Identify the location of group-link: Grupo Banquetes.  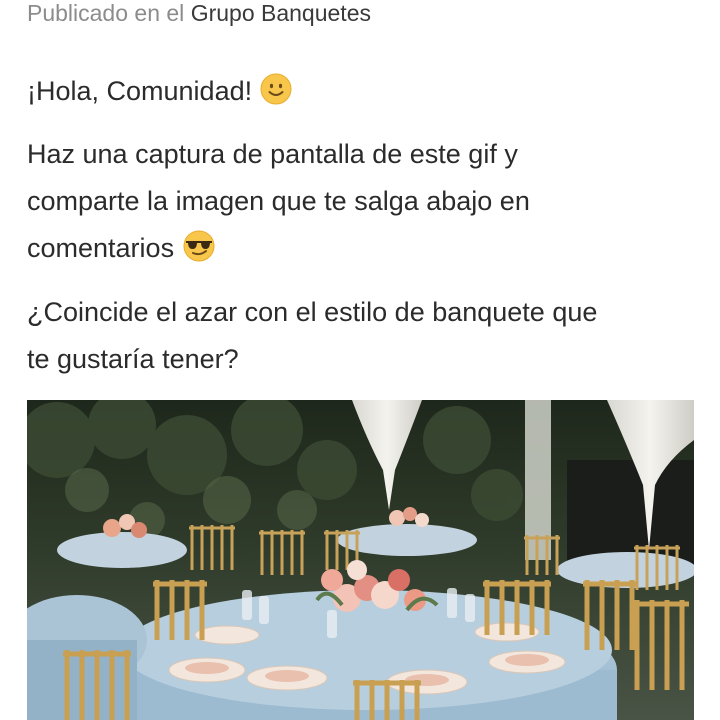
(281, 13).